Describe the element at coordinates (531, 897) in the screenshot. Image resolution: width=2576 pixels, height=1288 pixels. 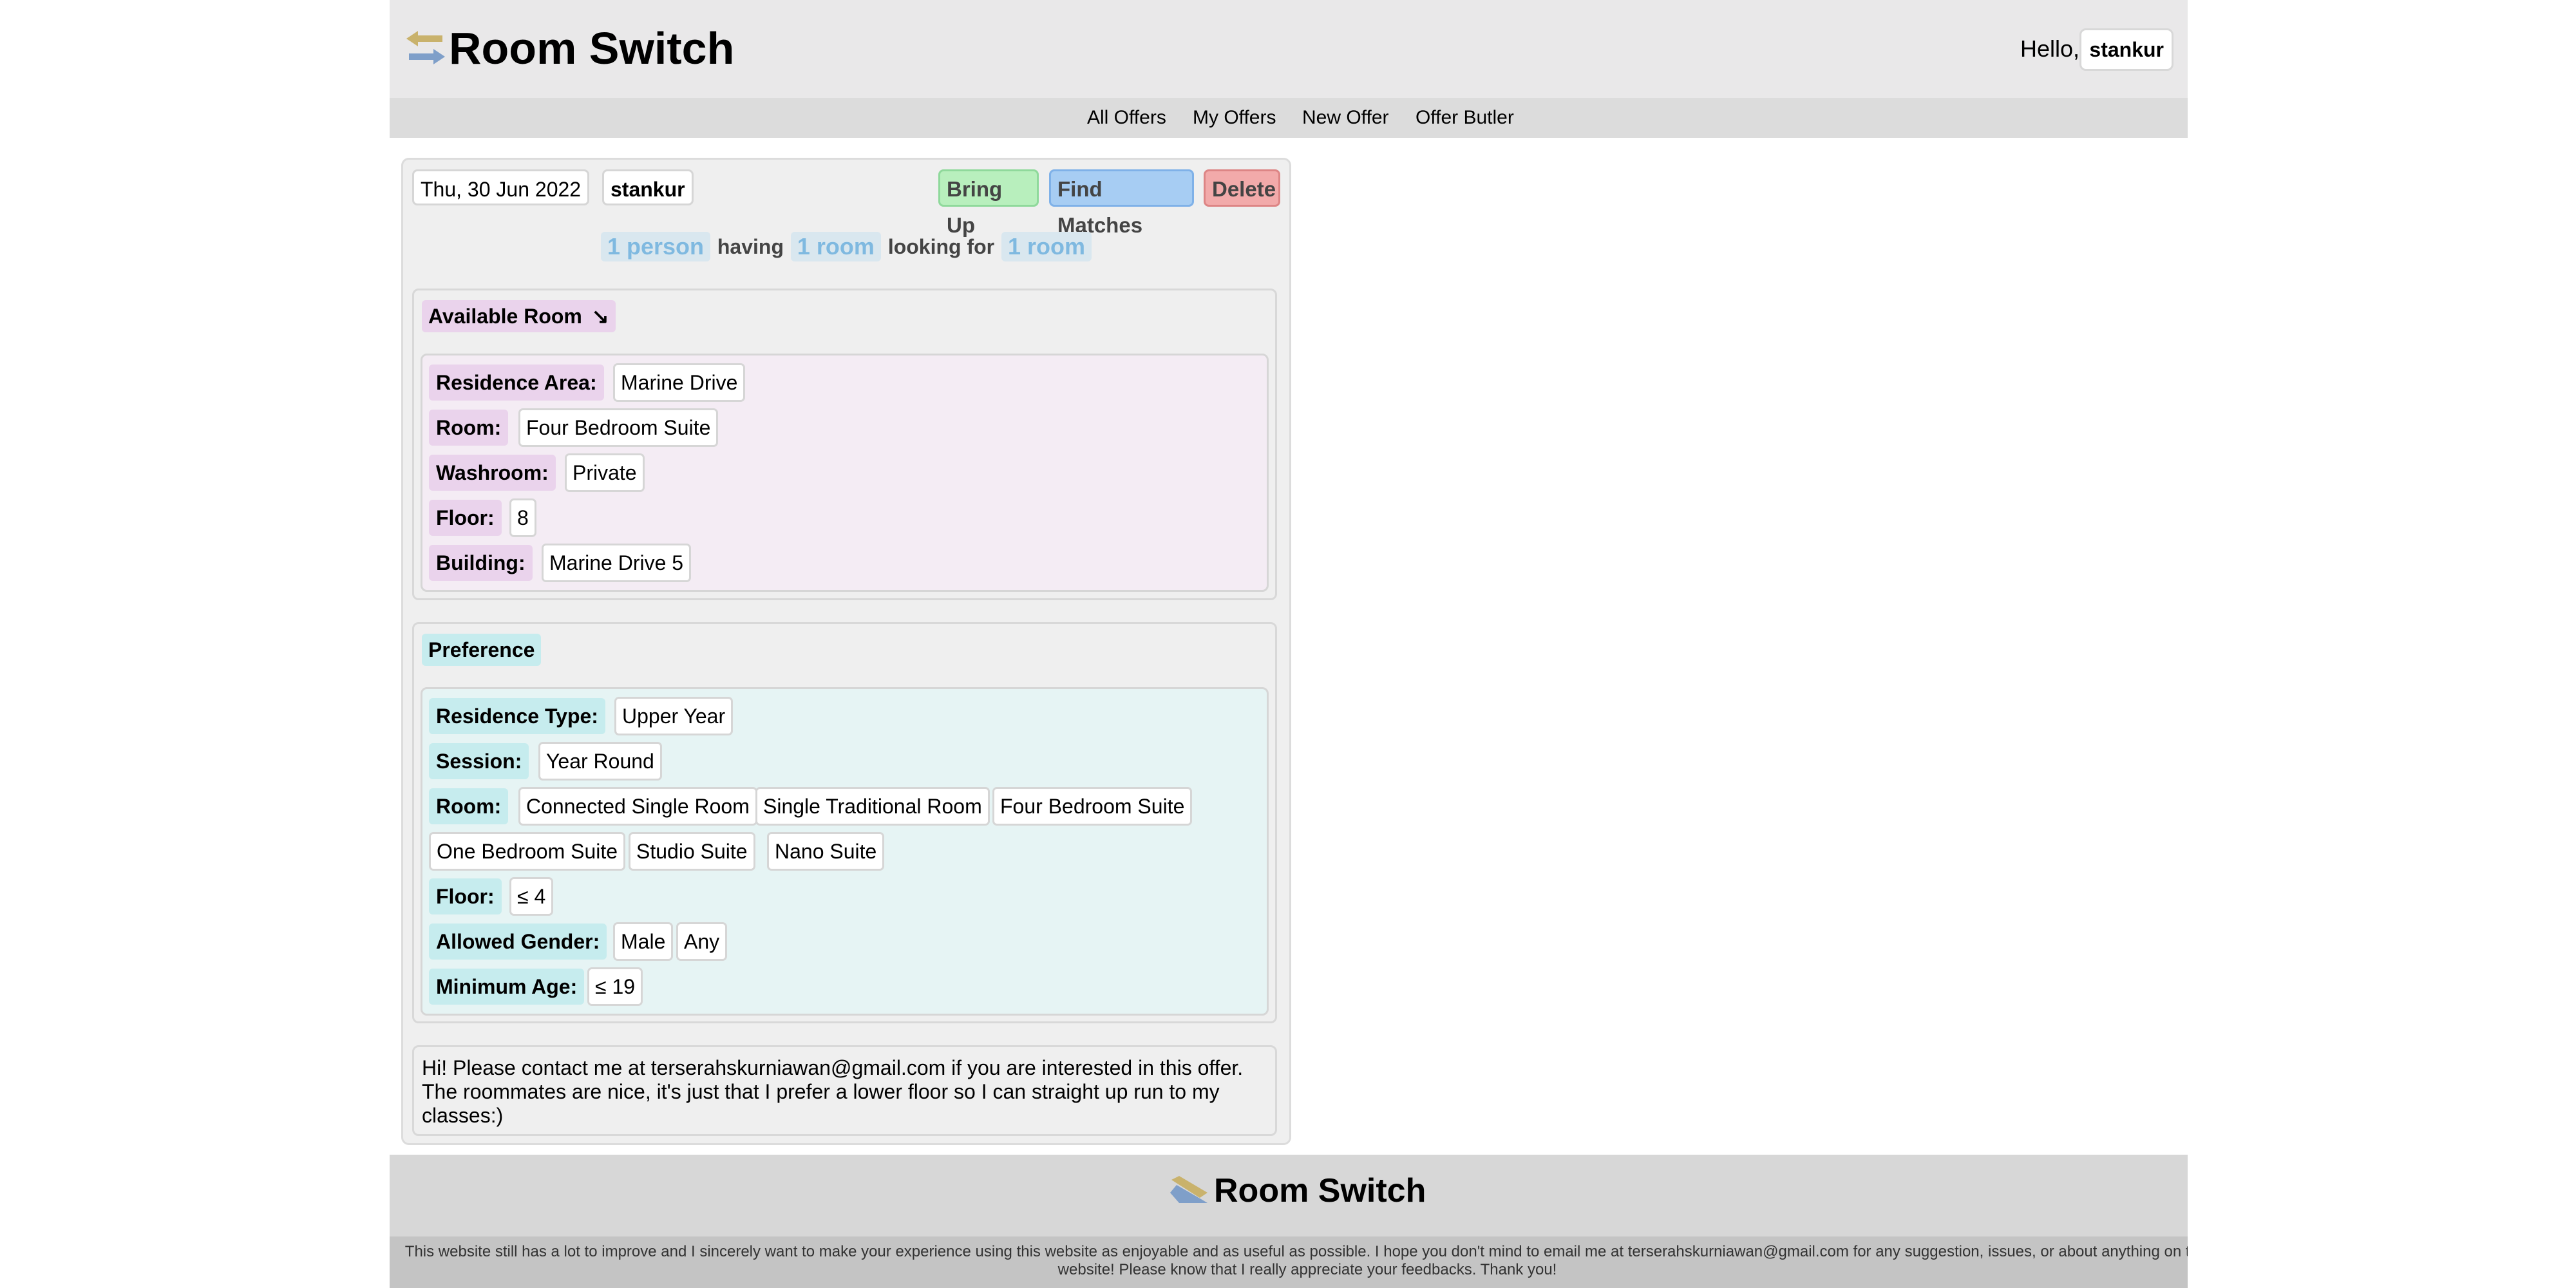
I see `field-value: ≤ 4` at that location.